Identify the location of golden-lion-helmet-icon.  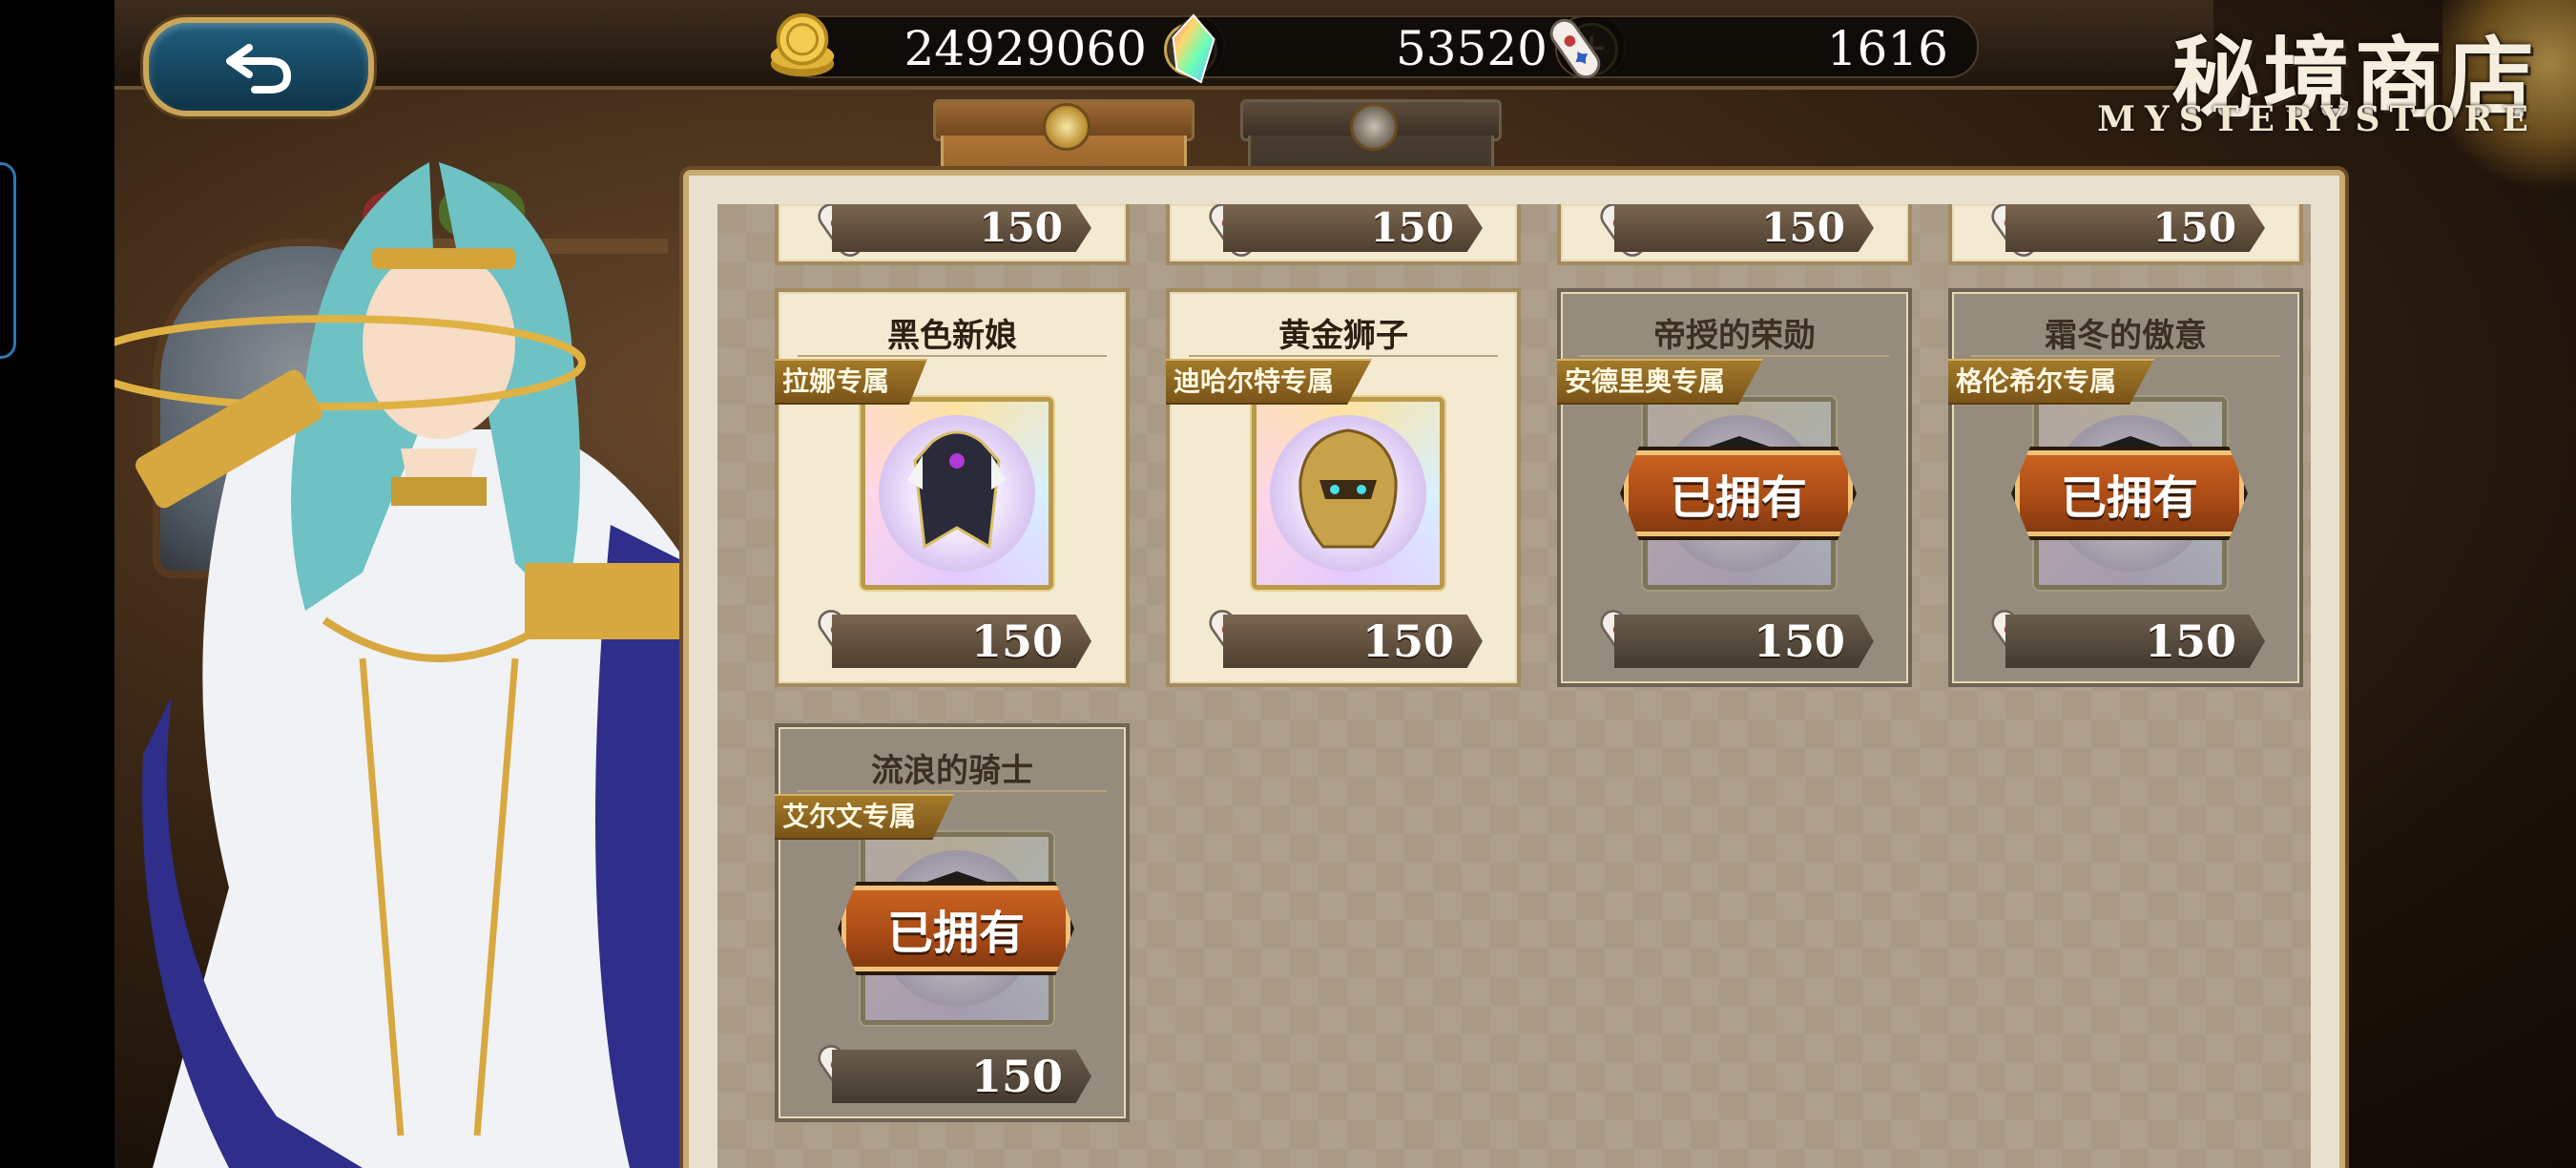
(1348, 489).